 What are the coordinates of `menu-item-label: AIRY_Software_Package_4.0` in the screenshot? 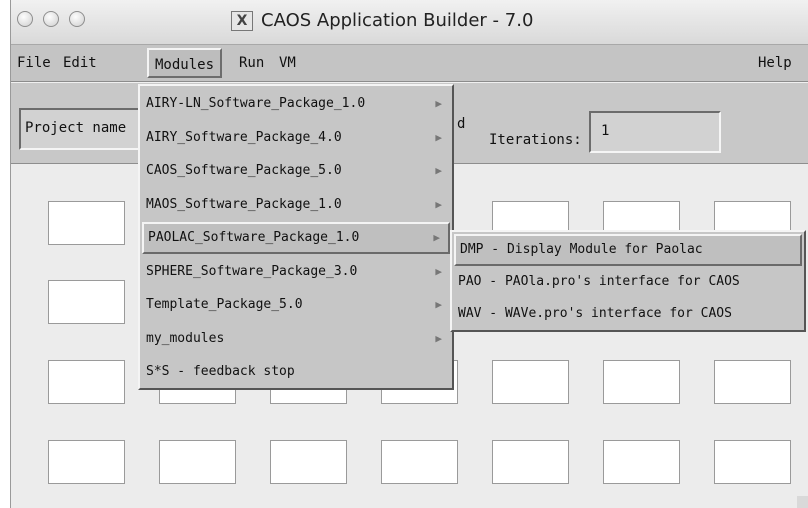 It's located at (244, 137).